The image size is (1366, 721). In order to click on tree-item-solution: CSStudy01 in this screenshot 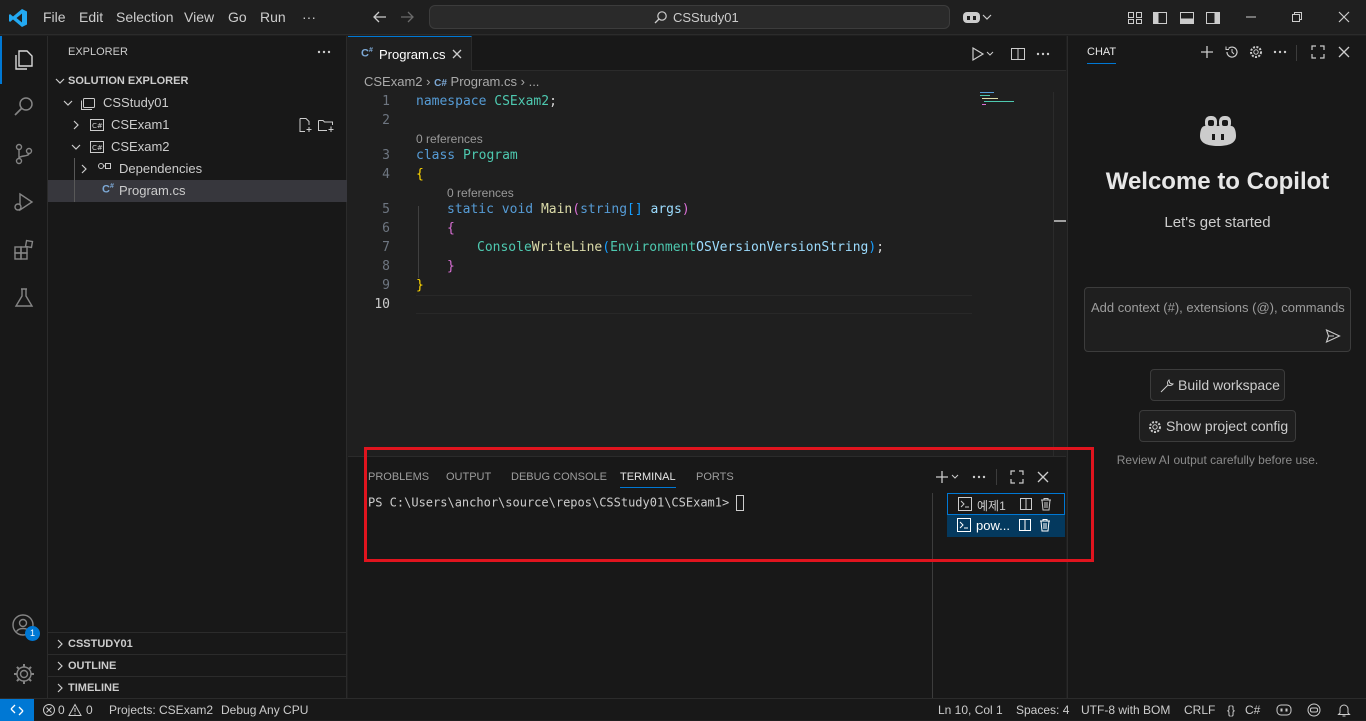, I will do `click(197, 103)`.